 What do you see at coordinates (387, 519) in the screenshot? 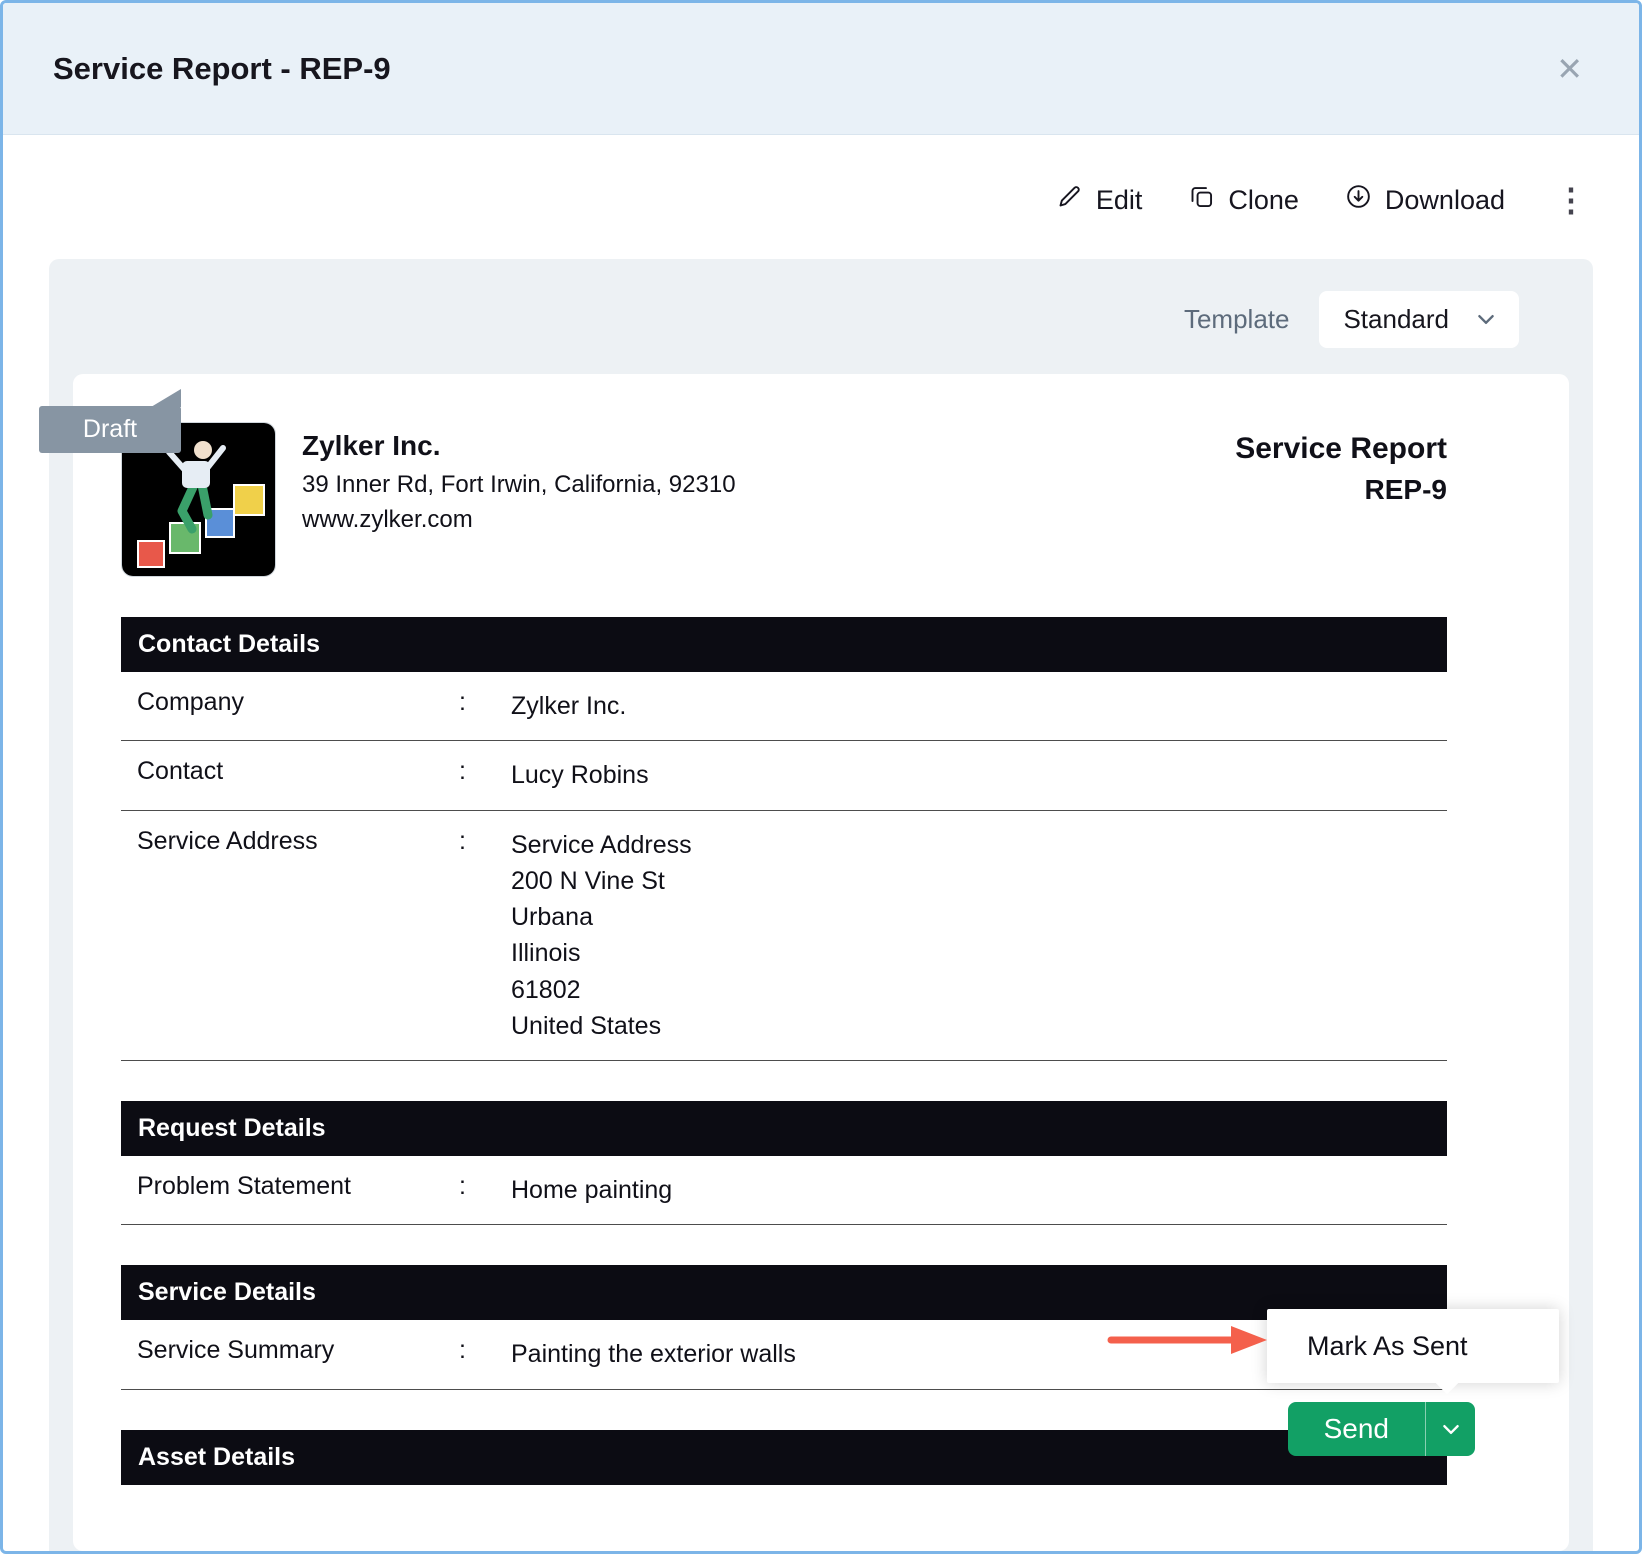
I see `company-website: www.zylker.com` at bounding box center [387, 519].